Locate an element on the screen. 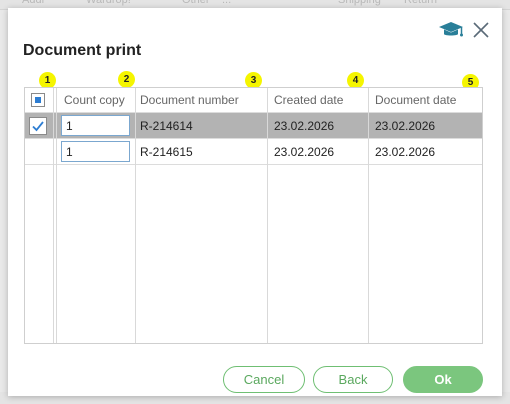  cancel-button: Cancel is located at coordinates (264, 379).